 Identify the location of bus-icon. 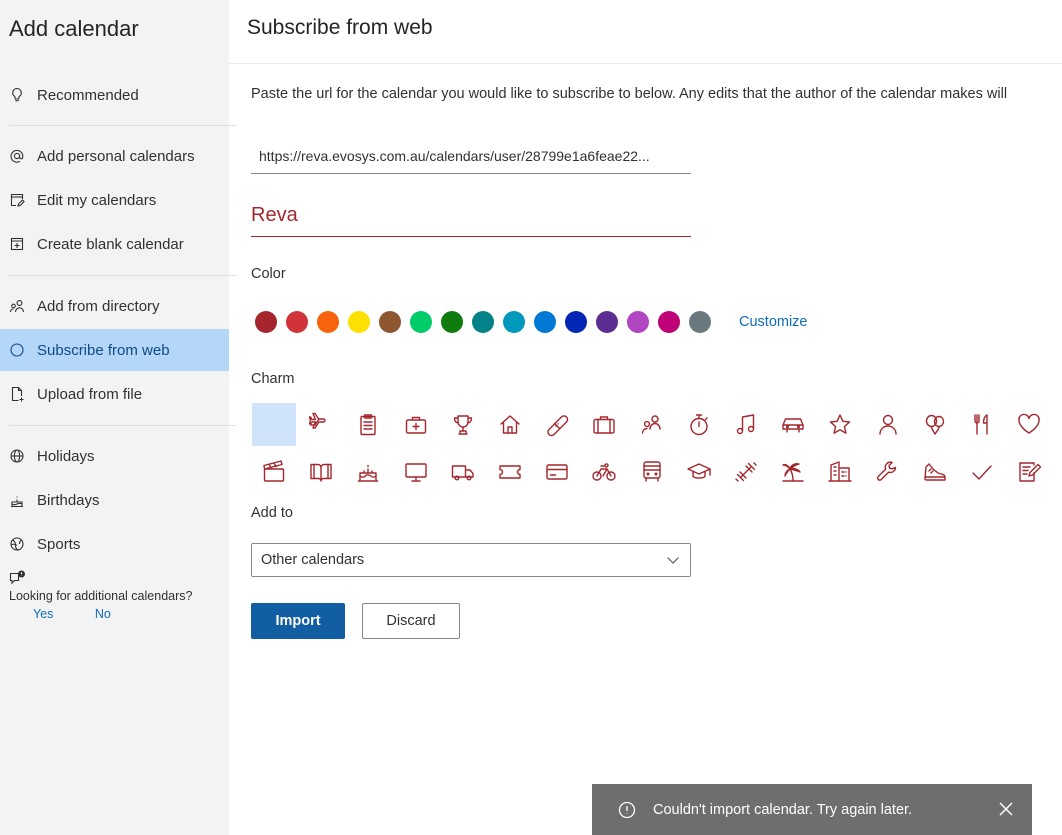
(651, 471).